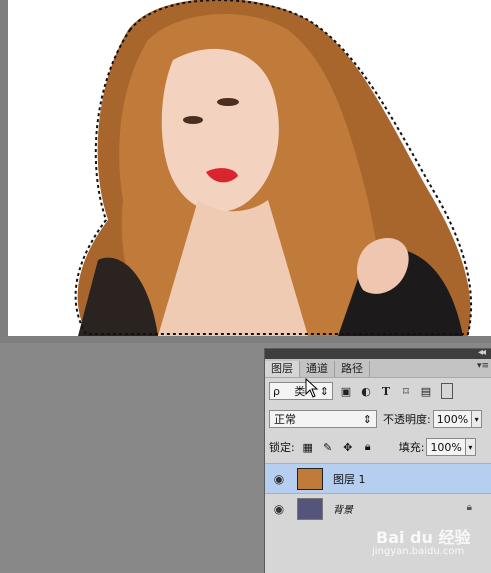  I want to click on fill-input: 100%, so click(446, 447).